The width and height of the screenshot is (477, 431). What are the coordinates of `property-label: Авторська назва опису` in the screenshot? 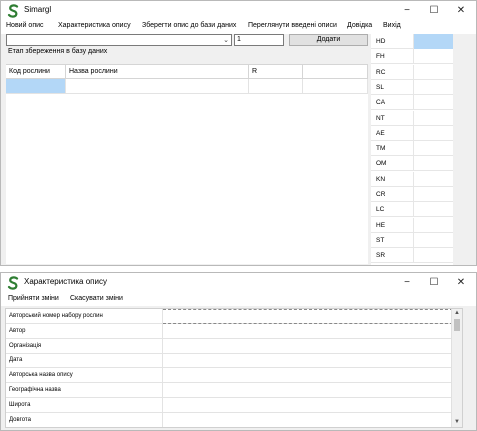 It's located at (84, 376).